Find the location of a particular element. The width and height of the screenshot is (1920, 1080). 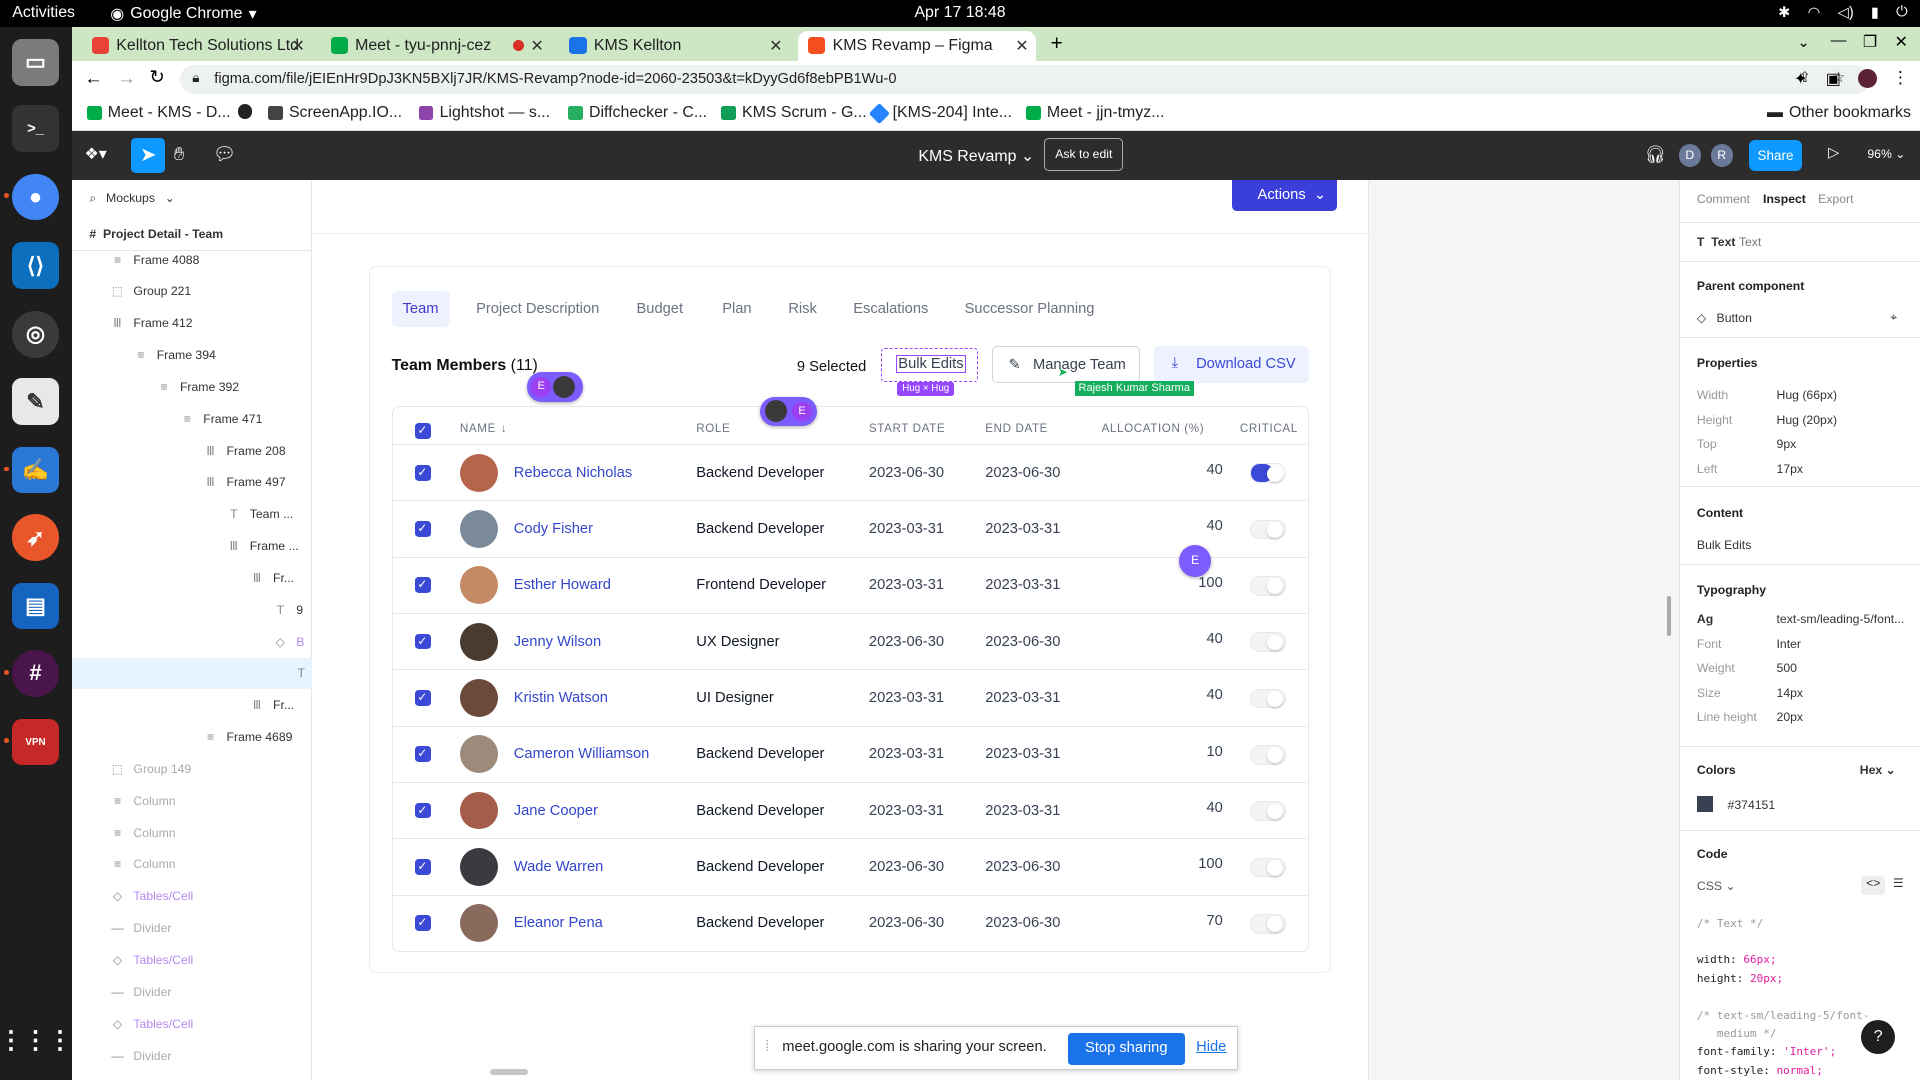

avatar: R is located at coordinates (1721, 155).